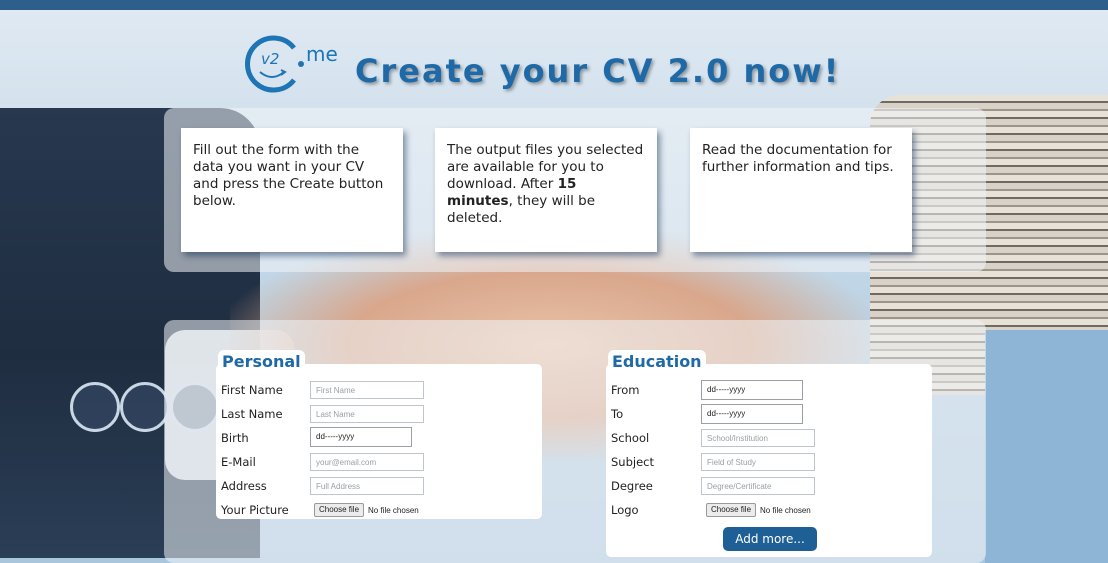 The height and width of the screenshot is (563, 1108). Describe the element at coordinates (238, 462) in the screenshot. I see `email-label: E-Mail` at that location.